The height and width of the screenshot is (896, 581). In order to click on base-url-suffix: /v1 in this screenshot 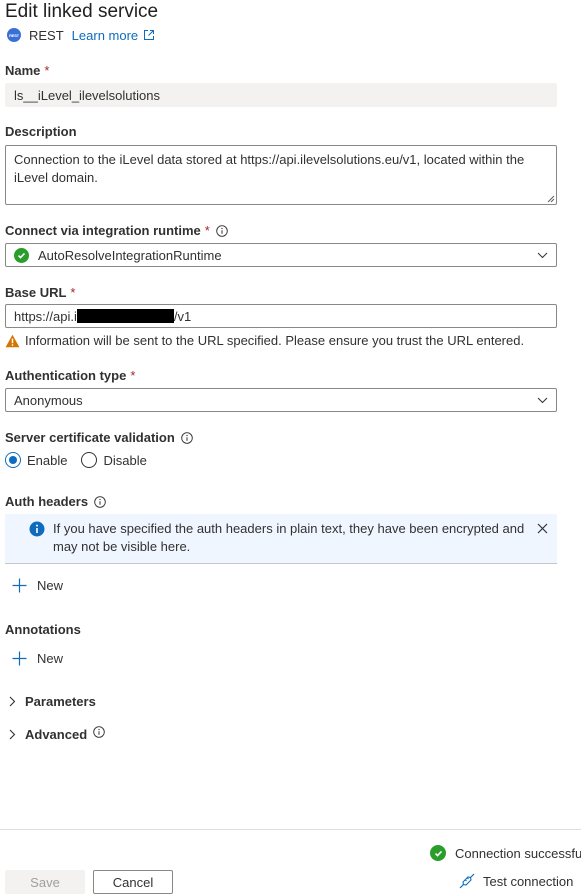, I will do `click(182, 316)`.